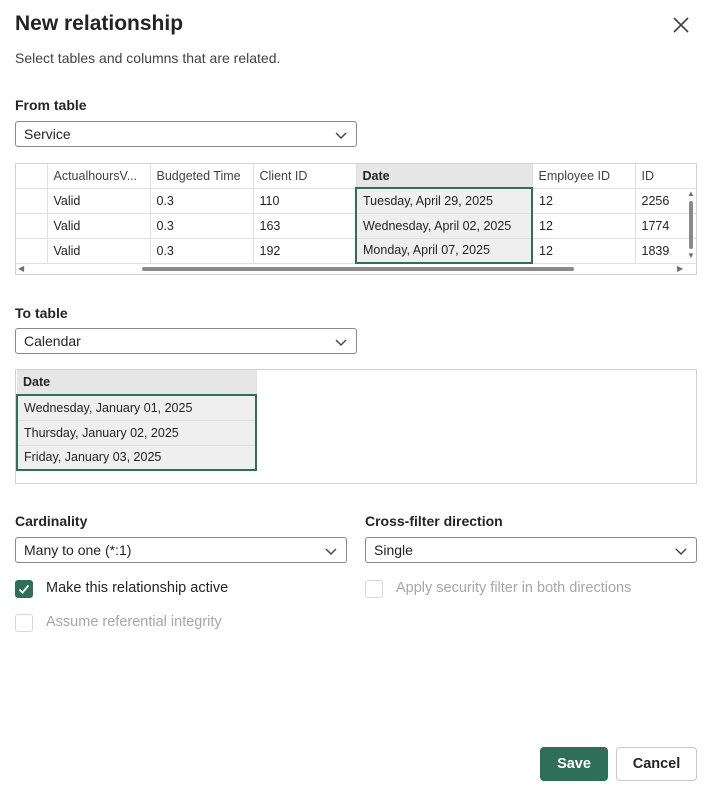  What do you see at coordinates (574, 764) in the screenshot?
I see `save-button: Save` at bounding box center [574, 764].